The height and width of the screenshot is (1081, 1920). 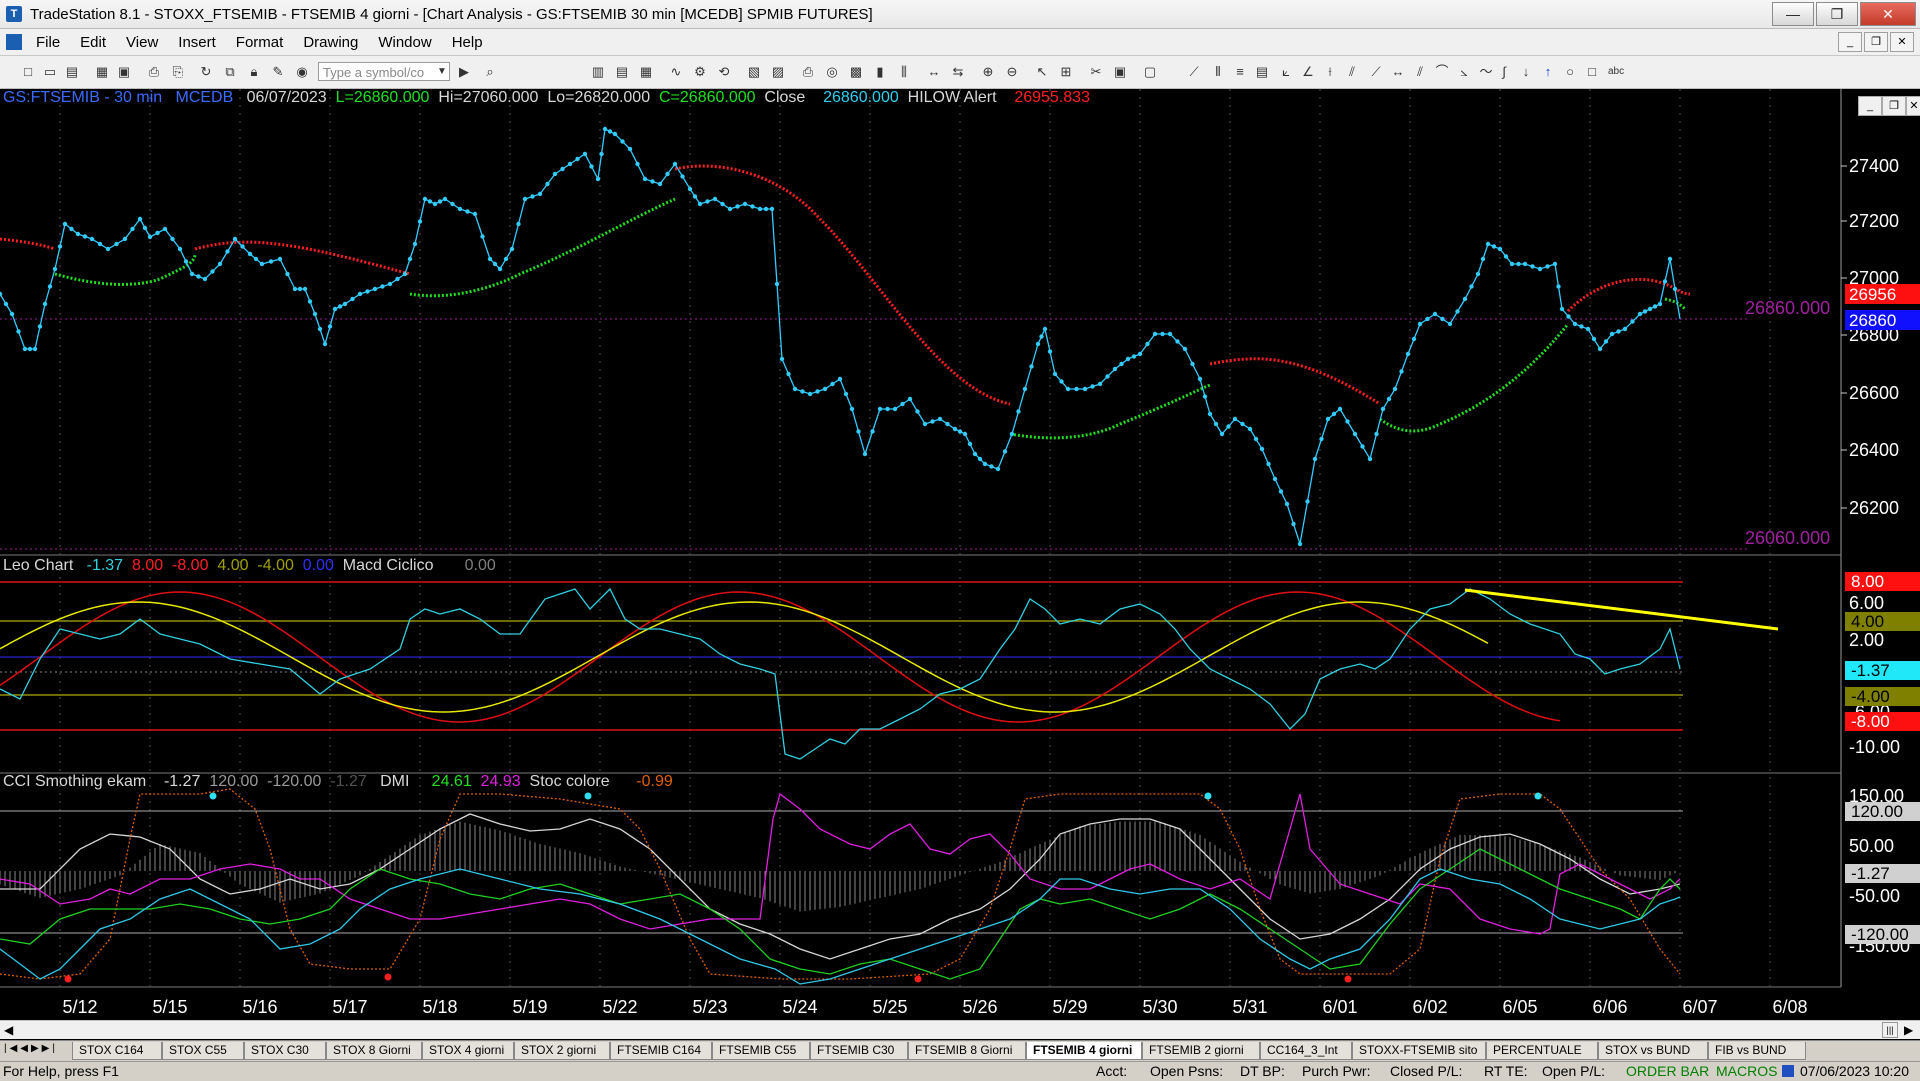 What do you see at coordinates (1876, 42) in the screenshot?
I see `mdi-restore-icon: ❐` at bounding box center [1876, 42].